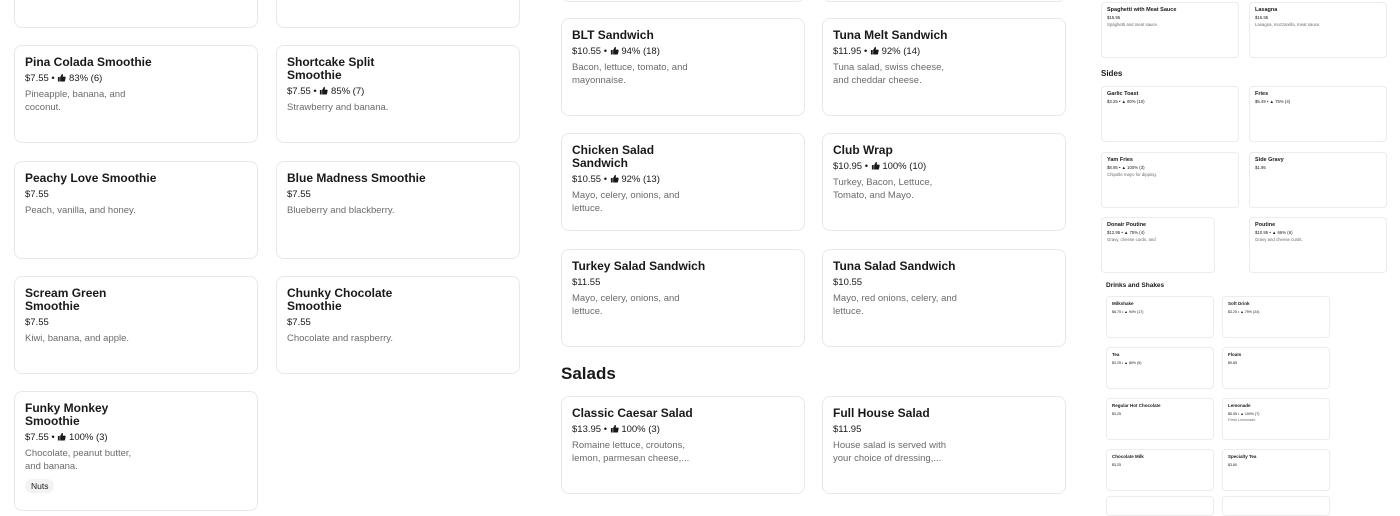 Image resolution: width=1400 pixels, height=516 pixels. What do you see at coordinates (1269, 160) in the screenshot?
I see `item-name: Side Gravy` at bounding box center [1269, 160].